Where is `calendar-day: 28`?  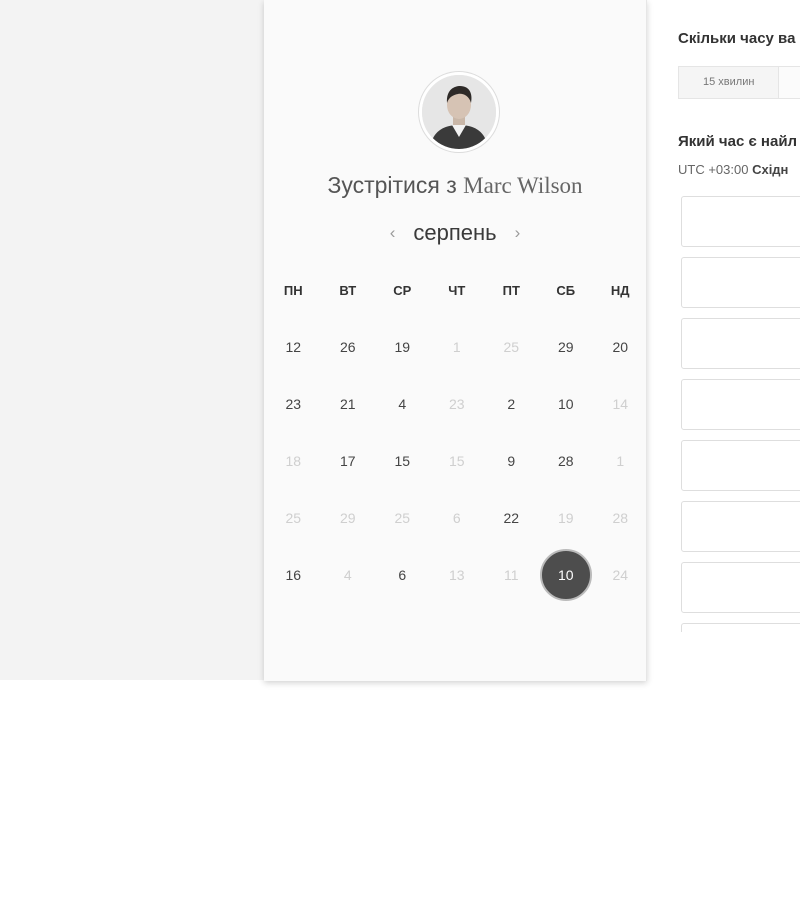
calendar-day: 28 is located at coordinates (566, 460).